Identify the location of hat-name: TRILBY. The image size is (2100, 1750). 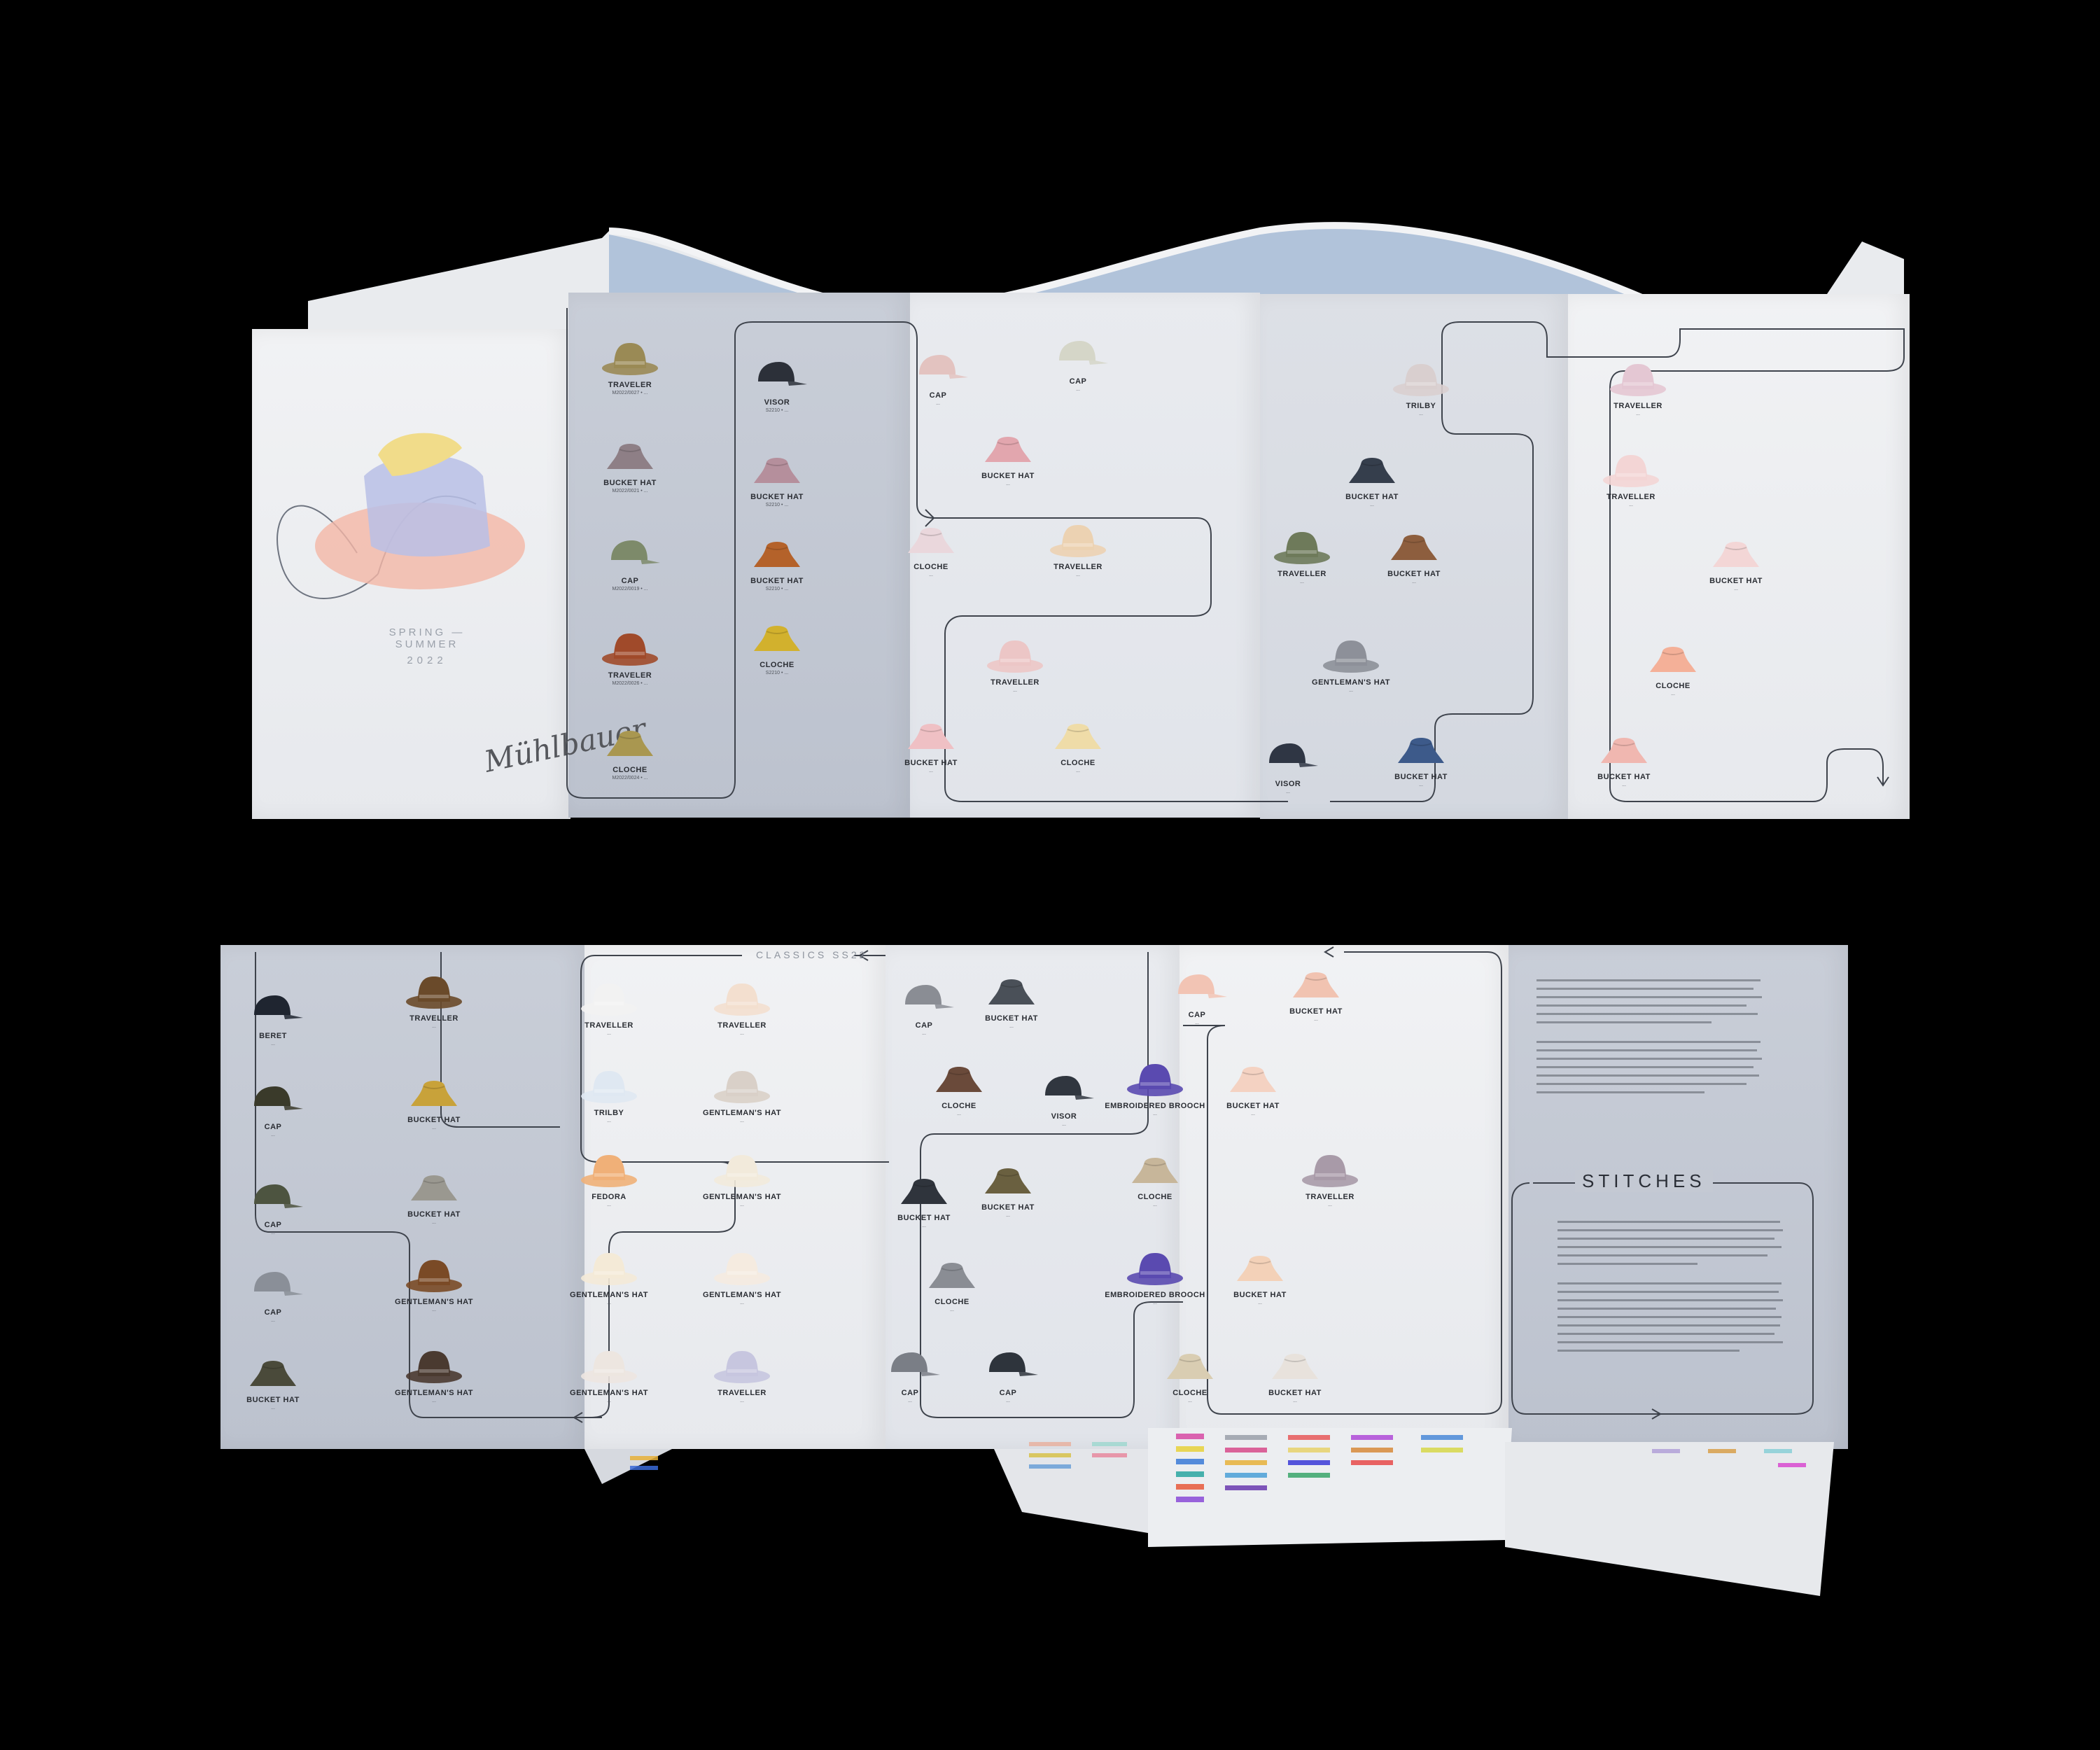
(609, 1113).